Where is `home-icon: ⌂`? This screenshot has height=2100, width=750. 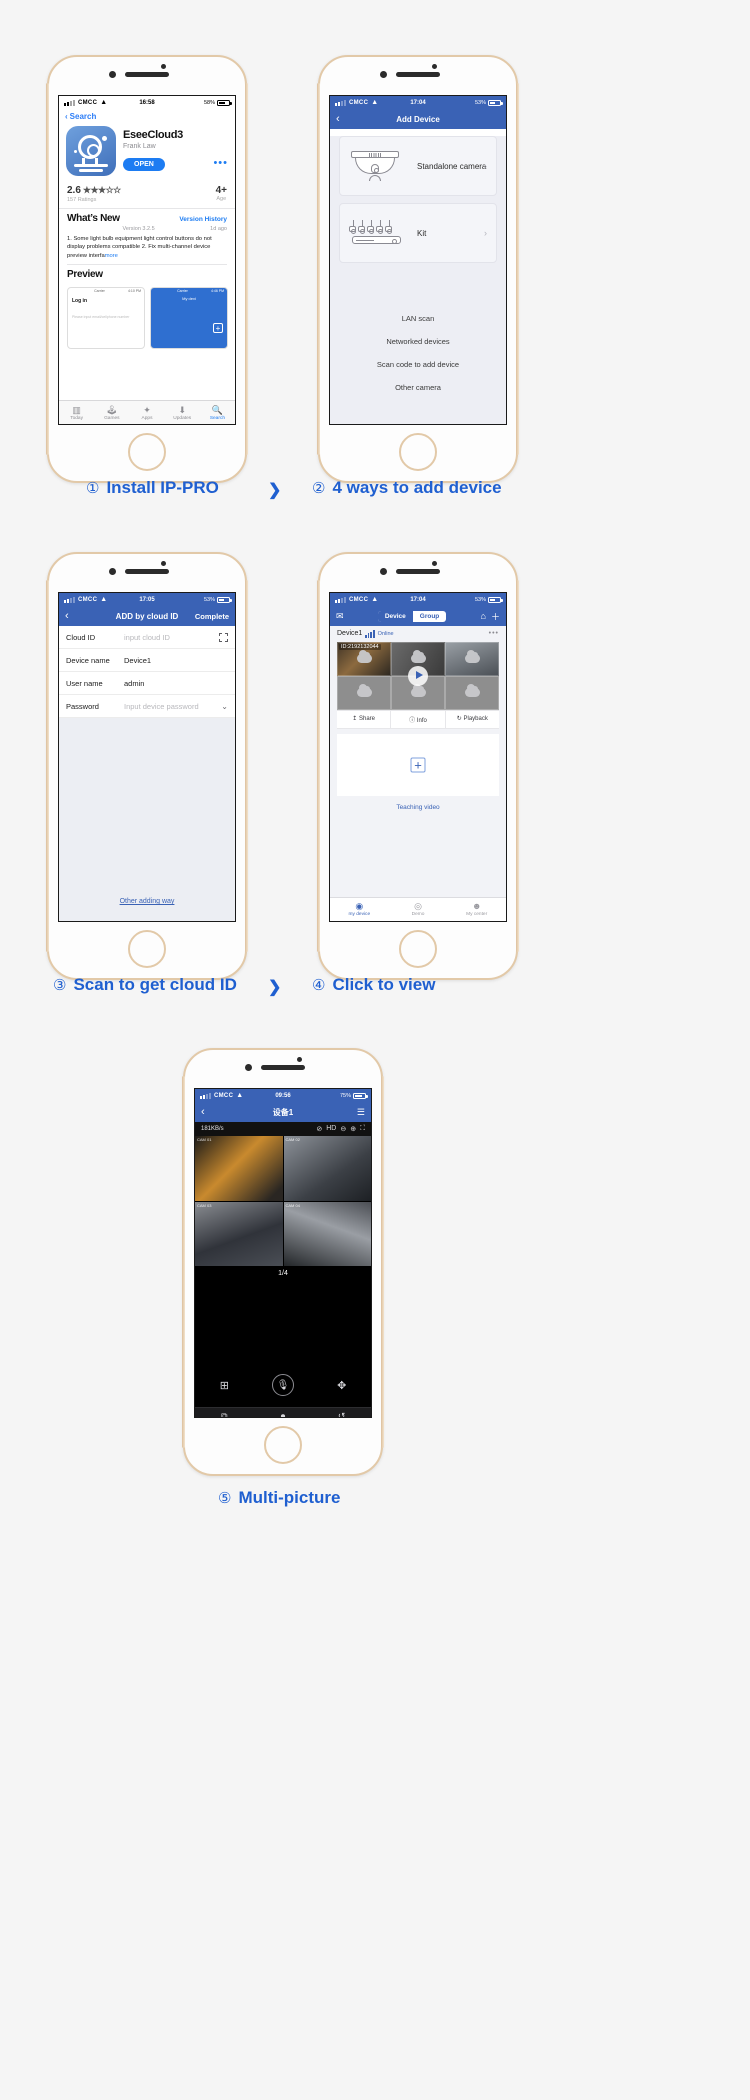
home-icon: ⌂ is located at coordinates (483, 616).